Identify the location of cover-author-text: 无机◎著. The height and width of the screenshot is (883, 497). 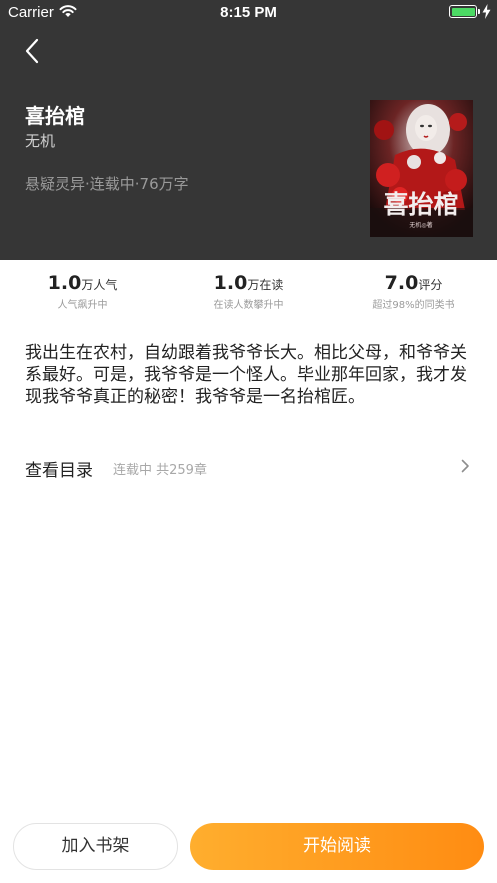
(420, 225).